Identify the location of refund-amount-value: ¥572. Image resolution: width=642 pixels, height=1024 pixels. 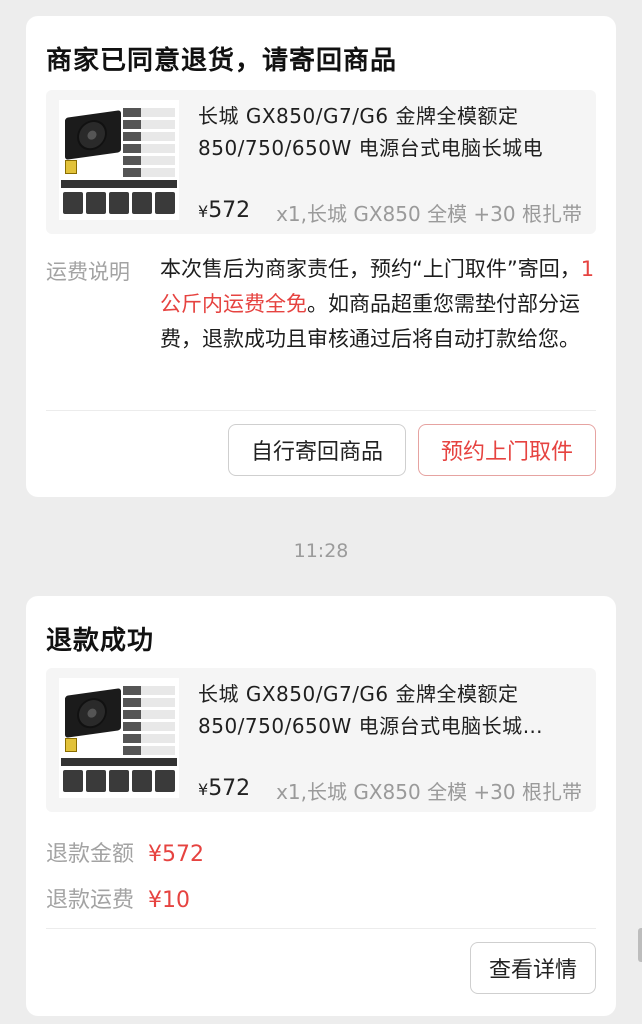
(176, 854).